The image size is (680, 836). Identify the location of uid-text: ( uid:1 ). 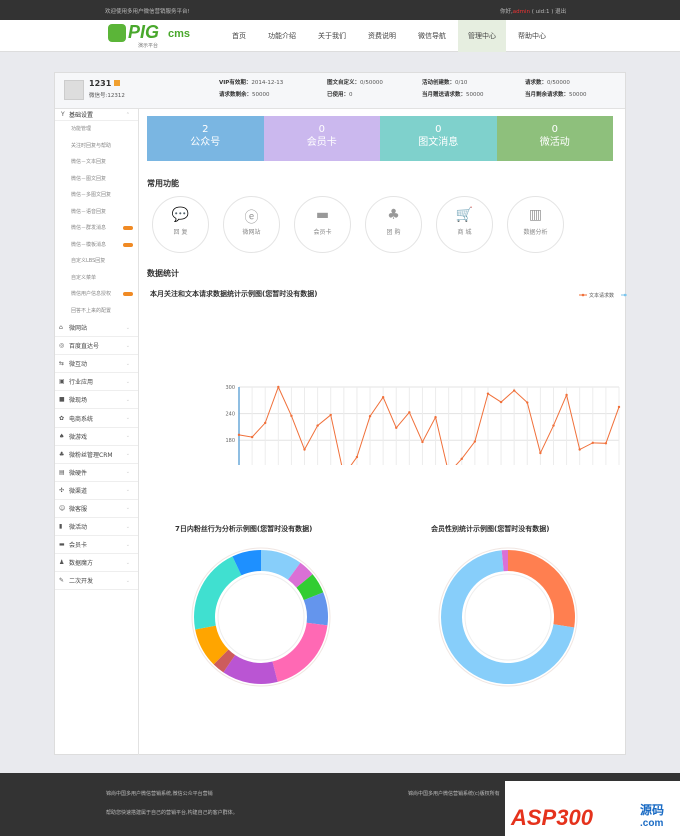
(542, 12).